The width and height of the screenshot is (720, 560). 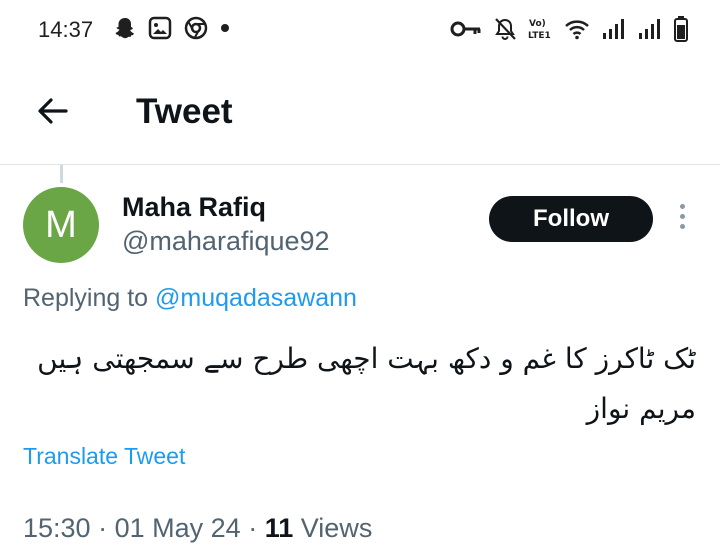 What do you see at coordinates (577, 29) in the screenshot?
I see `wifi-icon` at bounding box center [577, 29].